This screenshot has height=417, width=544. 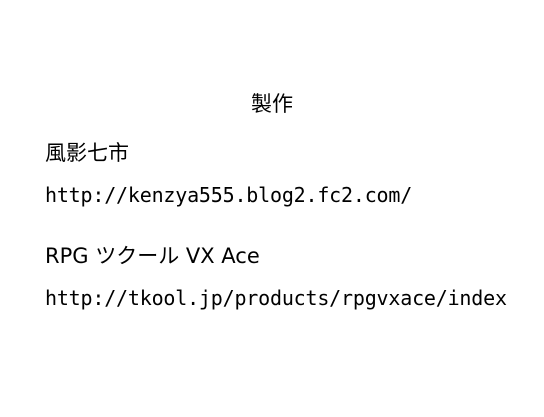 What do you see at coordinates (229, 195) in the screenshot?
I see `author-url: http://kenzya555.blog2.fc2.com/` at bounding box center [229, 195].